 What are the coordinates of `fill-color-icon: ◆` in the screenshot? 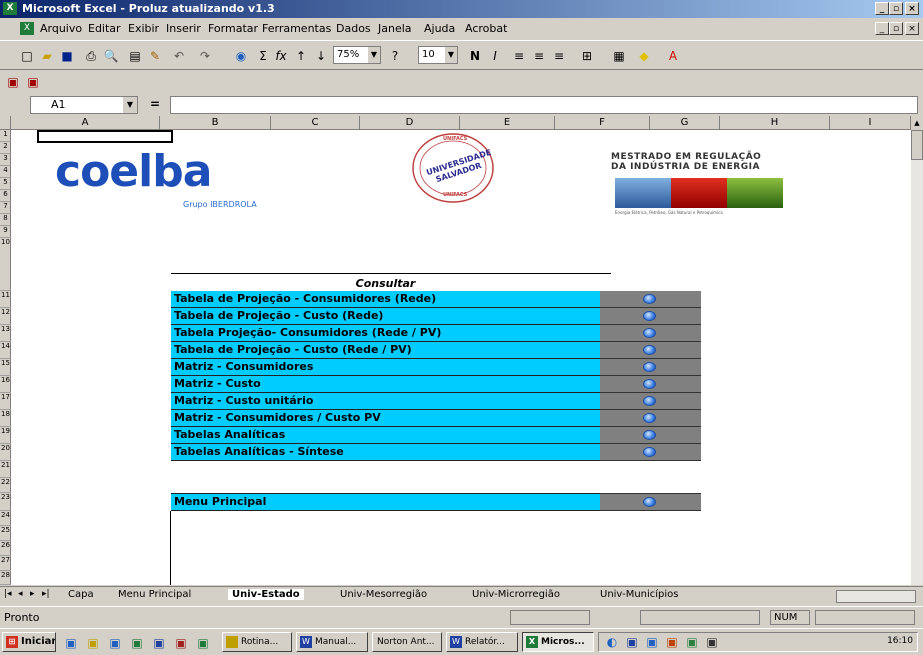 It's located at (644, 56).